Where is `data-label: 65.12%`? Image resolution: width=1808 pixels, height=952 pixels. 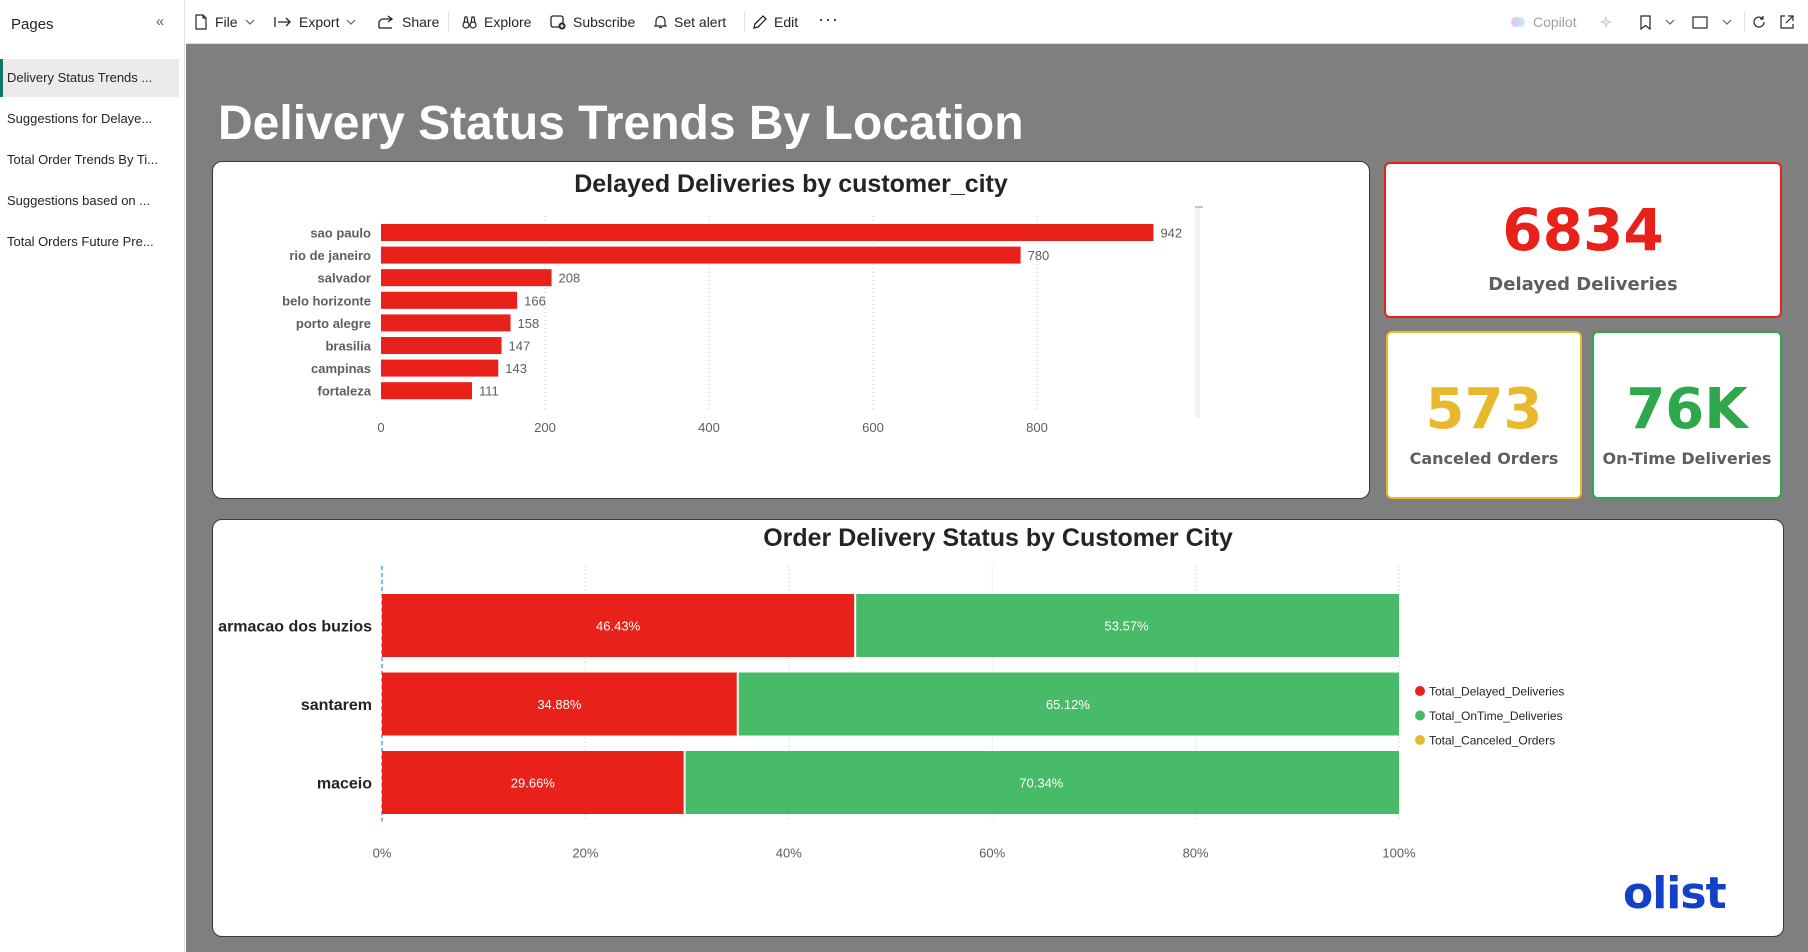 data-label: 65.12% is located at coordinates (1068, 704).